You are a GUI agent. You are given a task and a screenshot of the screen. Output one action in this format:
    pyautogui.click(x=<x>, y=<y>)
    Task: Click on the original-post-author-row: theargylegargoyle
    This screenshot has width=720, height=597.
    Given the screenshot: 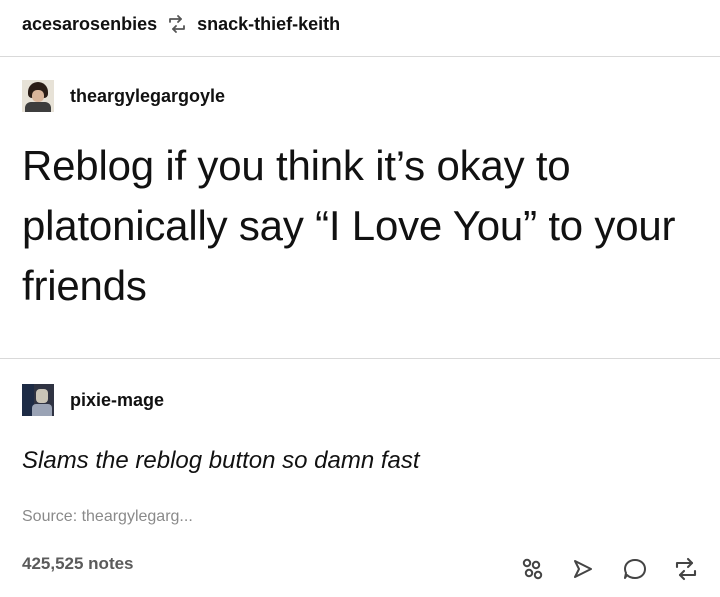 What is the action you would take?
    pyautogui.click(x=123, y=96)
    